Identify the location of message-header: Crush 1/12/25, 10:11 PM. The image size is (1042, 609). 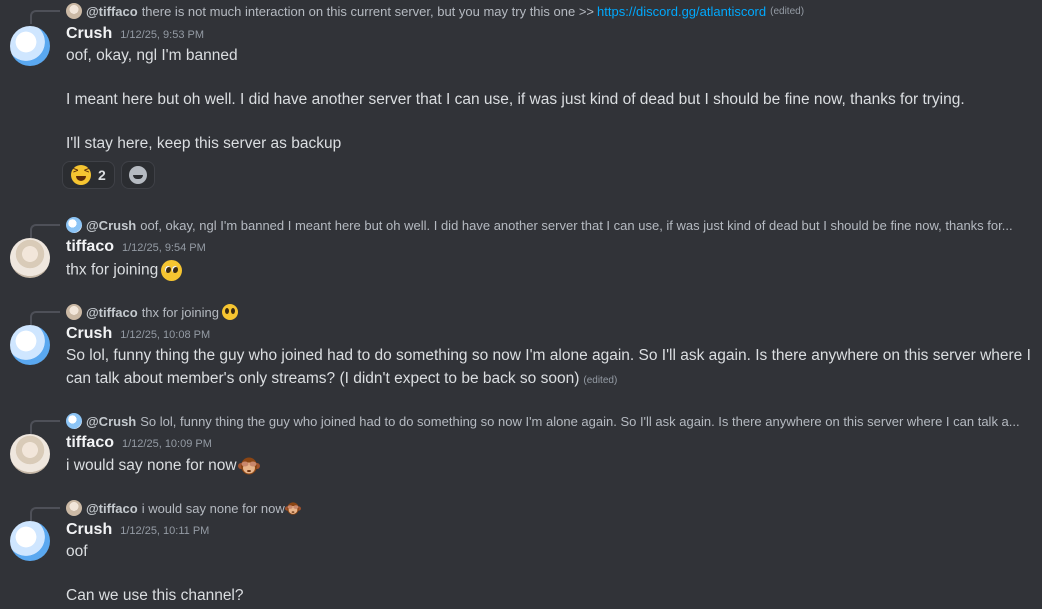
(137, 530).